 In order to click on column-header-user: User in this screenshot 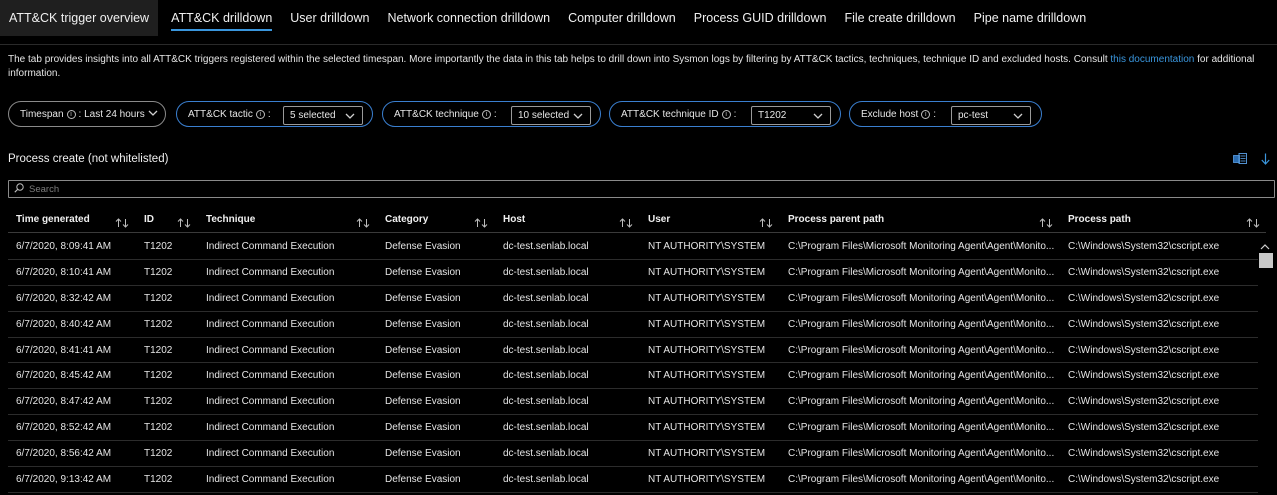, I will do `click(659, 219)`.